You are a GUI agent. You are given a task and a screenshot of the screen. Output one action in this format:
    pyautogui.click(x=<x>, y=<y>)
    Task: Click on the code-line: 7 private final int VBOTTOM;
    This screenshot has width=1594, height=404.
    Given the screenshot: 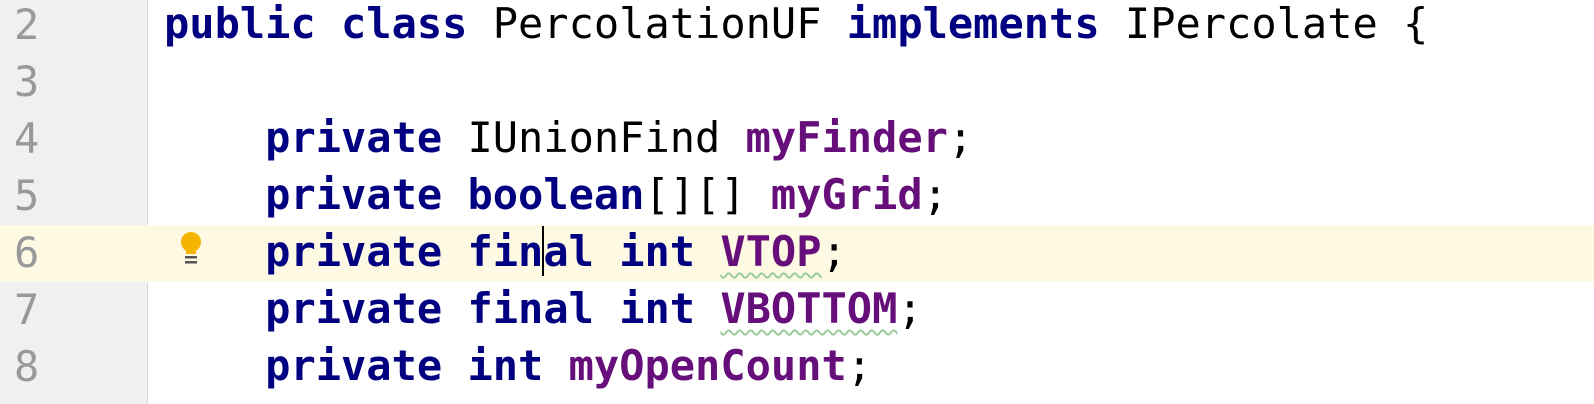 What is the action you would take?
    pyautogui.click(x=797, y=310)
    